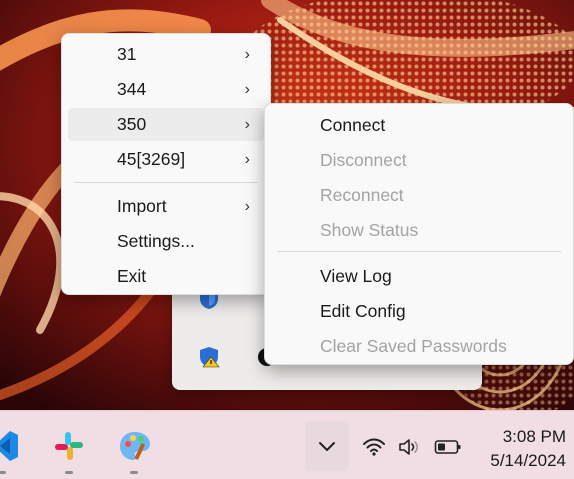  Describe the element at coordinates (209, 357) in the screenshot. I see `security-warning-icon` at that location.